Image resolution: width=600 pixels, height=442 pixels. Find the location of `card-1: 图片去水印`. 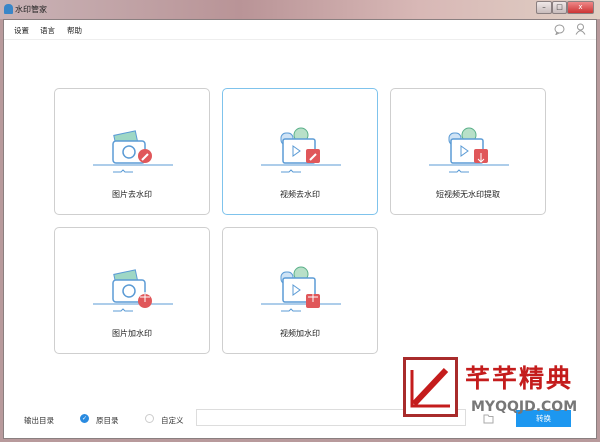

card-1: 图片去水印 is located at coordinates (132, 151).